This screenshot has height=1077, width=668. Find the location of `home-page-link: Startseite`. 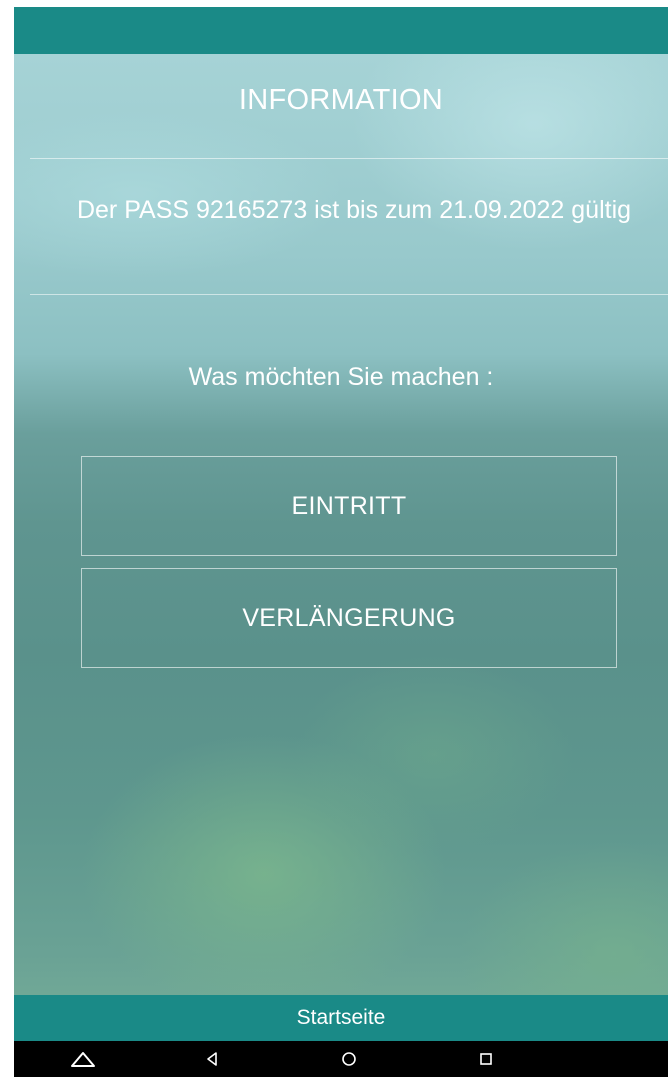

home-page-link: Startseite is located at coordinates (341, 1018).